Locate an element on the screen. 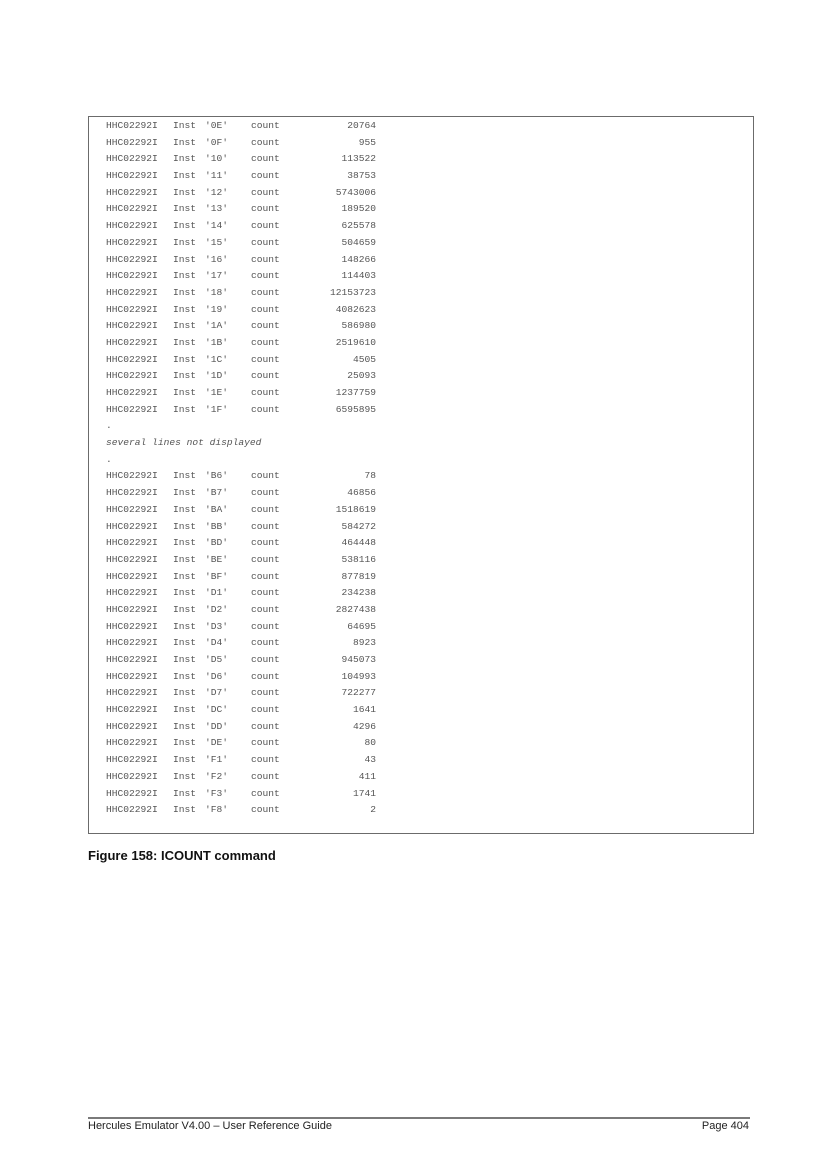  opcode: '1C' is located at coordinates (217, 359).